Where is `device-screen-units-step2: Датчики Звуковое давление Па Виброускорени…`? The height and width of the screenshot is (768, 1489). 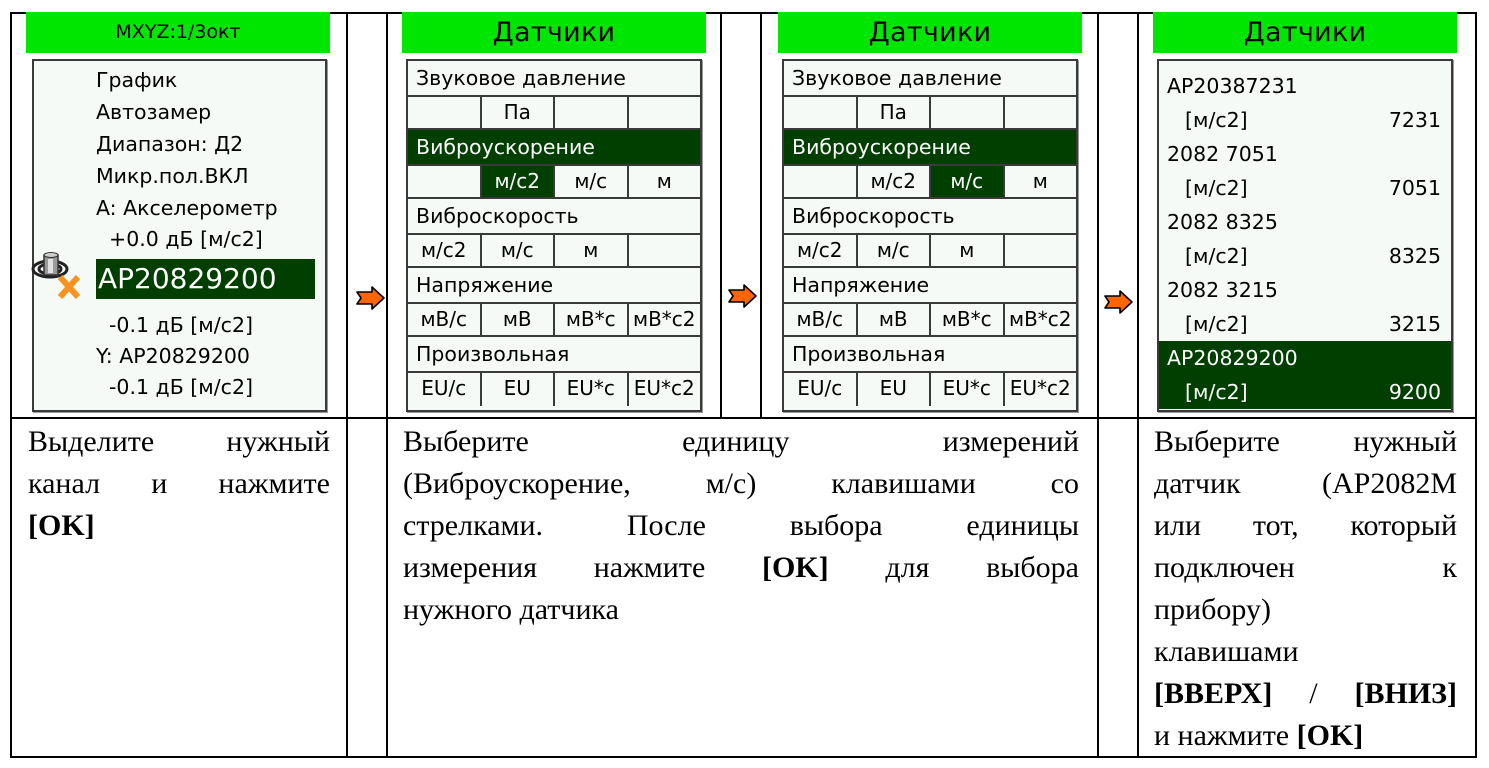
device-screen-units-step2: Датчики Звуковое давление Па Виброускорени… is located at coordinates (930, 212).